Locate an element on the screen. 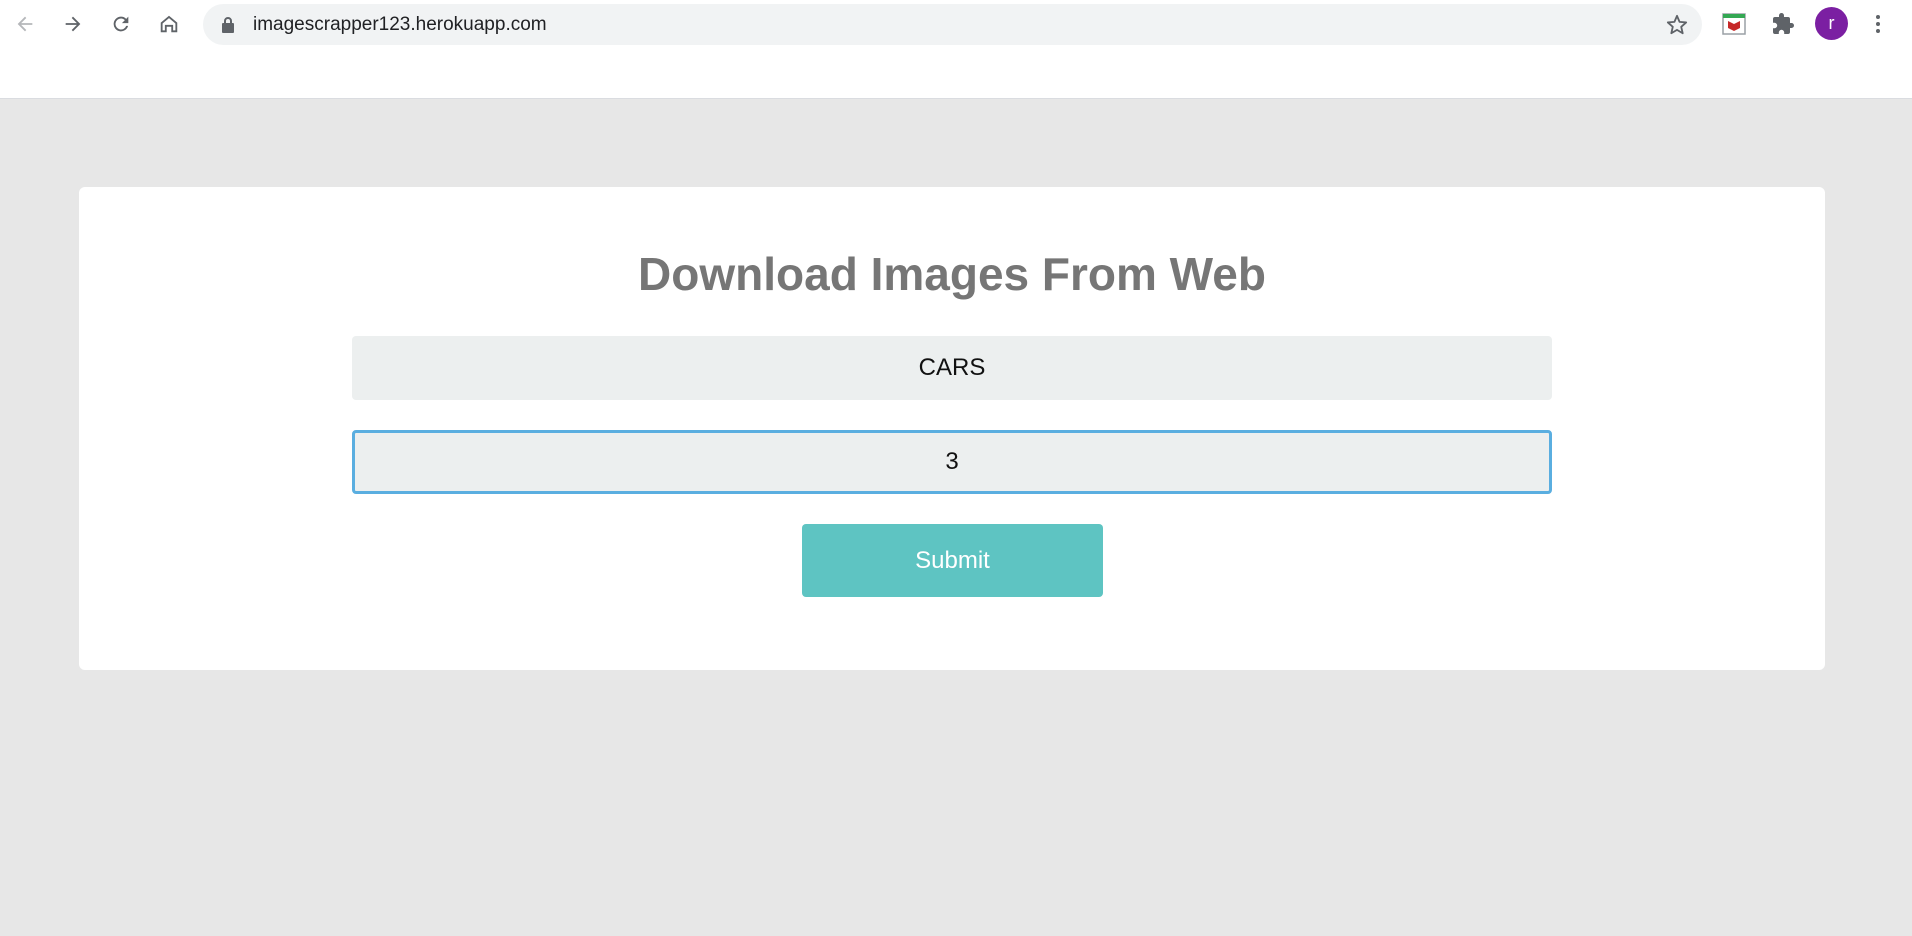 The height and width of the screenshot is (936, 1912). kebab-menu-icon is located at coordinates (1878, 24).